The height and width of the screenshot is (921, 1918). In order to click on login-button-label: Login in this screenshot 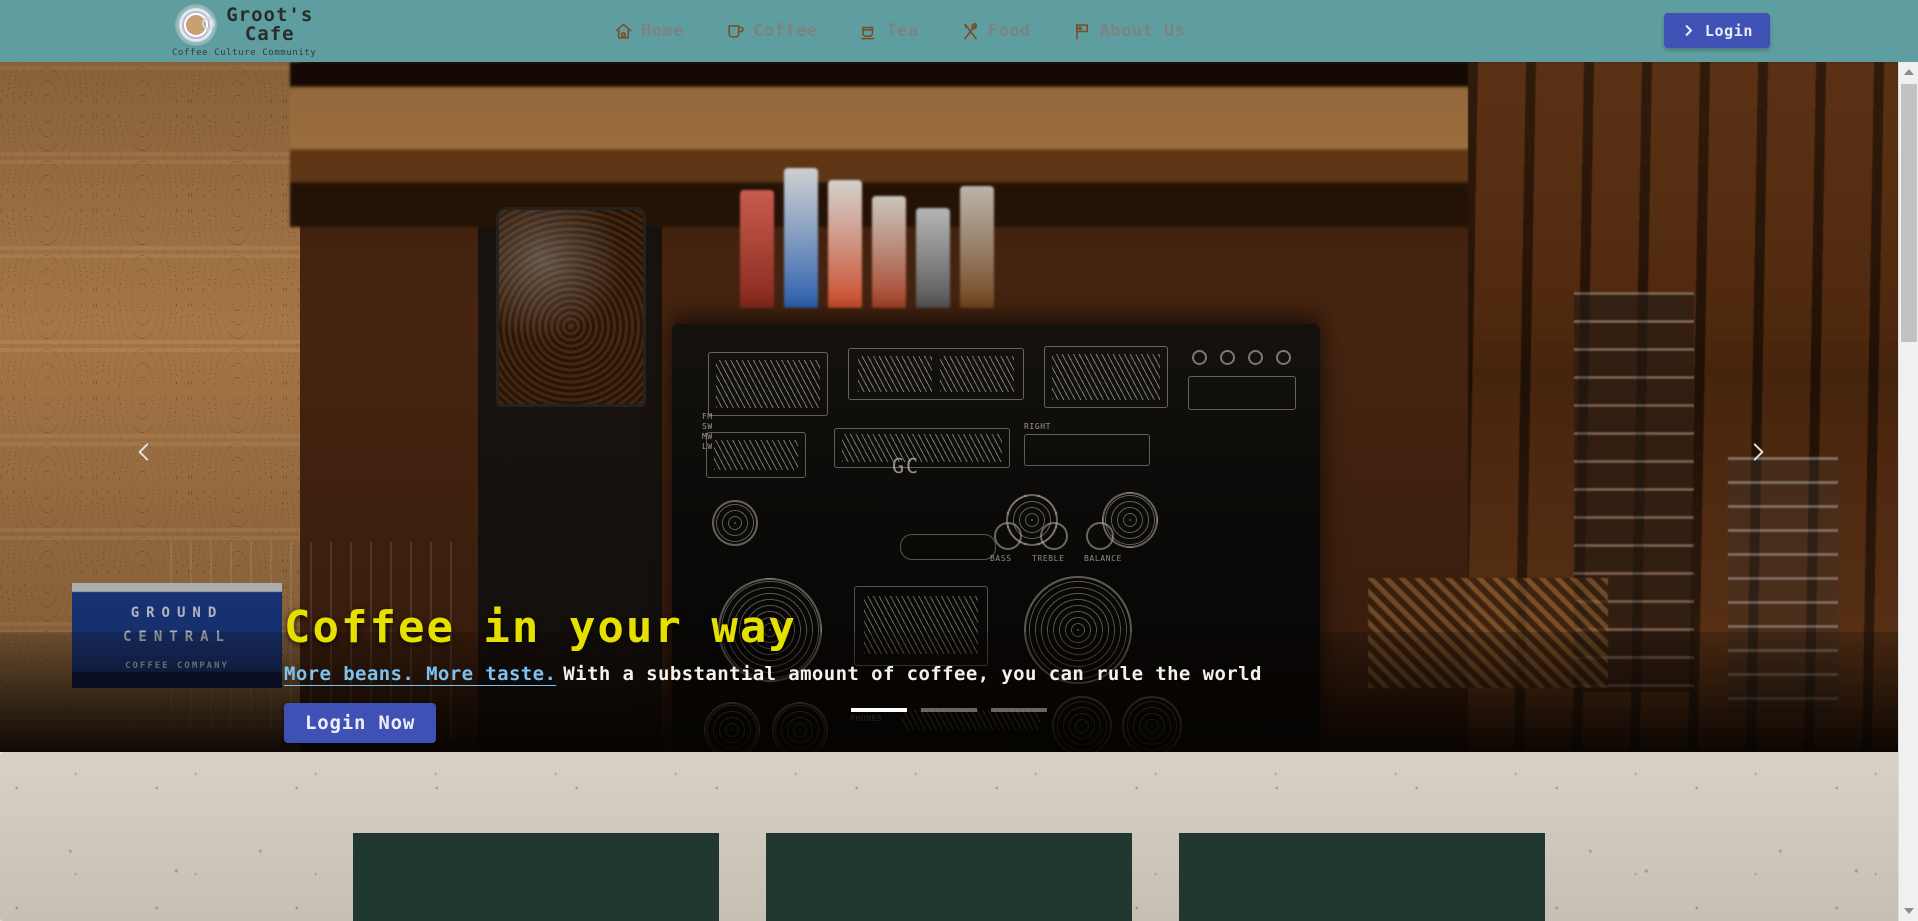, I will do `click(1728, 30)`.